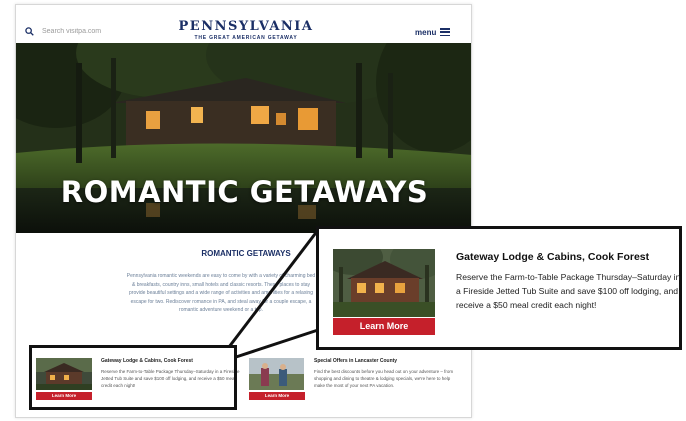  I want to click on search-icon, so click(29, 31).